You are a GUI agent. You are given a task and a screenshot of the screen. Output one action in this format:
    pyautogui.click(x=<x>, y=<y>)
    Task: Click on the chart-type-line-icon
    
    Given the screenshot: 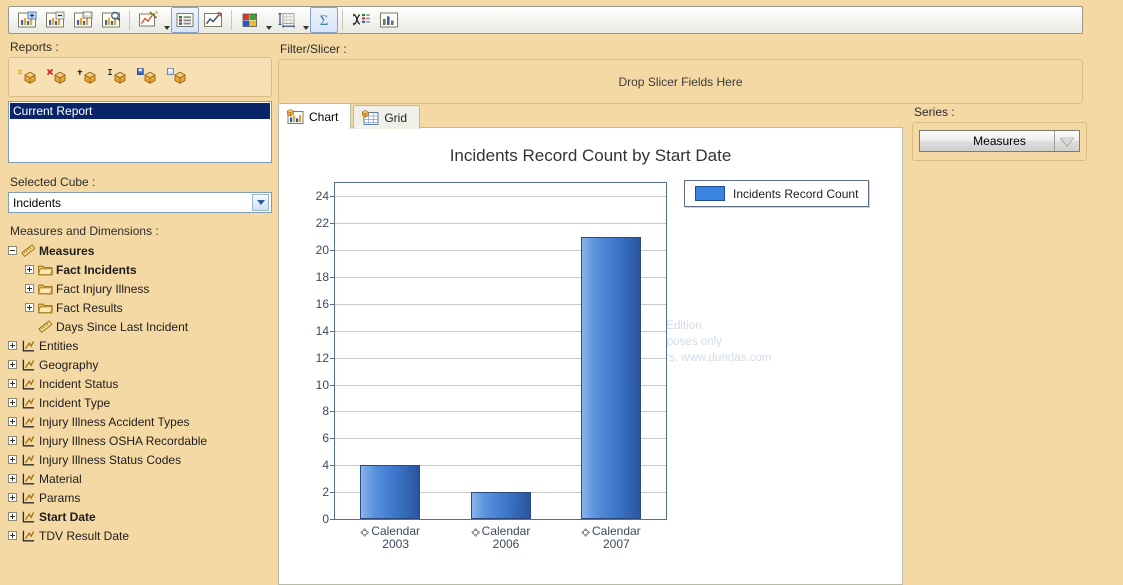 What is the action you would take?
    pyautogui.click(x=213, y=20)
    